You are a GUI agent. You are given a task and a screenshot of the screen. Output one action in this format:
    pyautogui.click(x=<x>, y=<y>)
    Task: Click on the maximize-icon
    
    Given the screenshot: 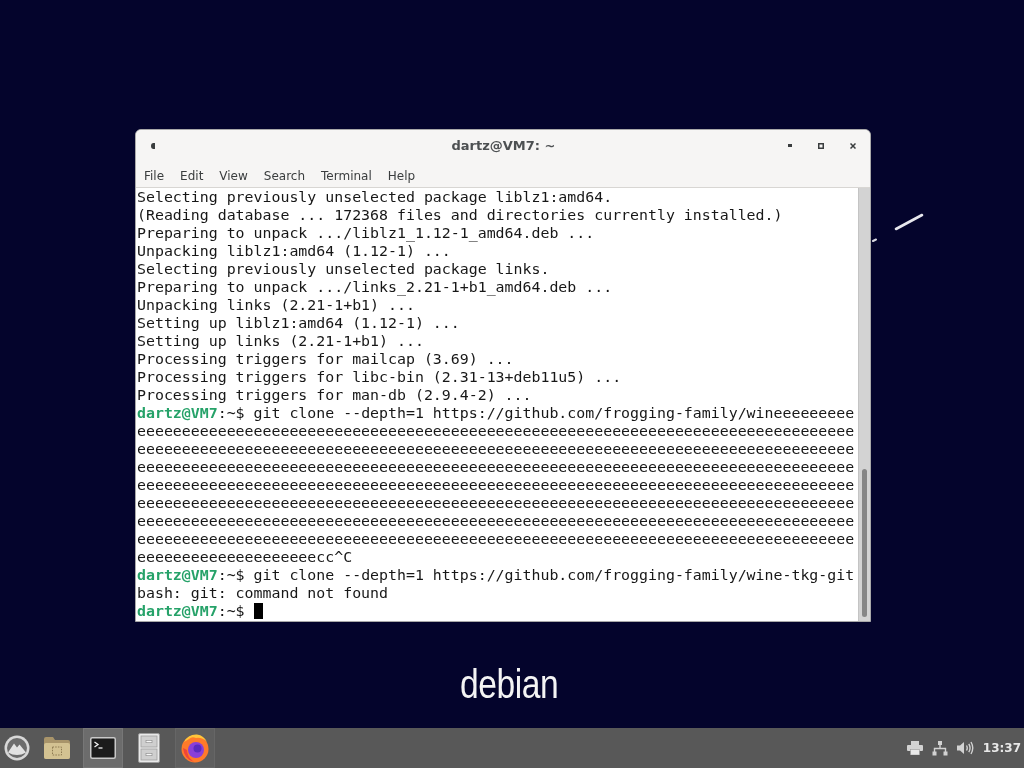 What is the action you would take?
    pyautogui.click(x=821, y=145)
    